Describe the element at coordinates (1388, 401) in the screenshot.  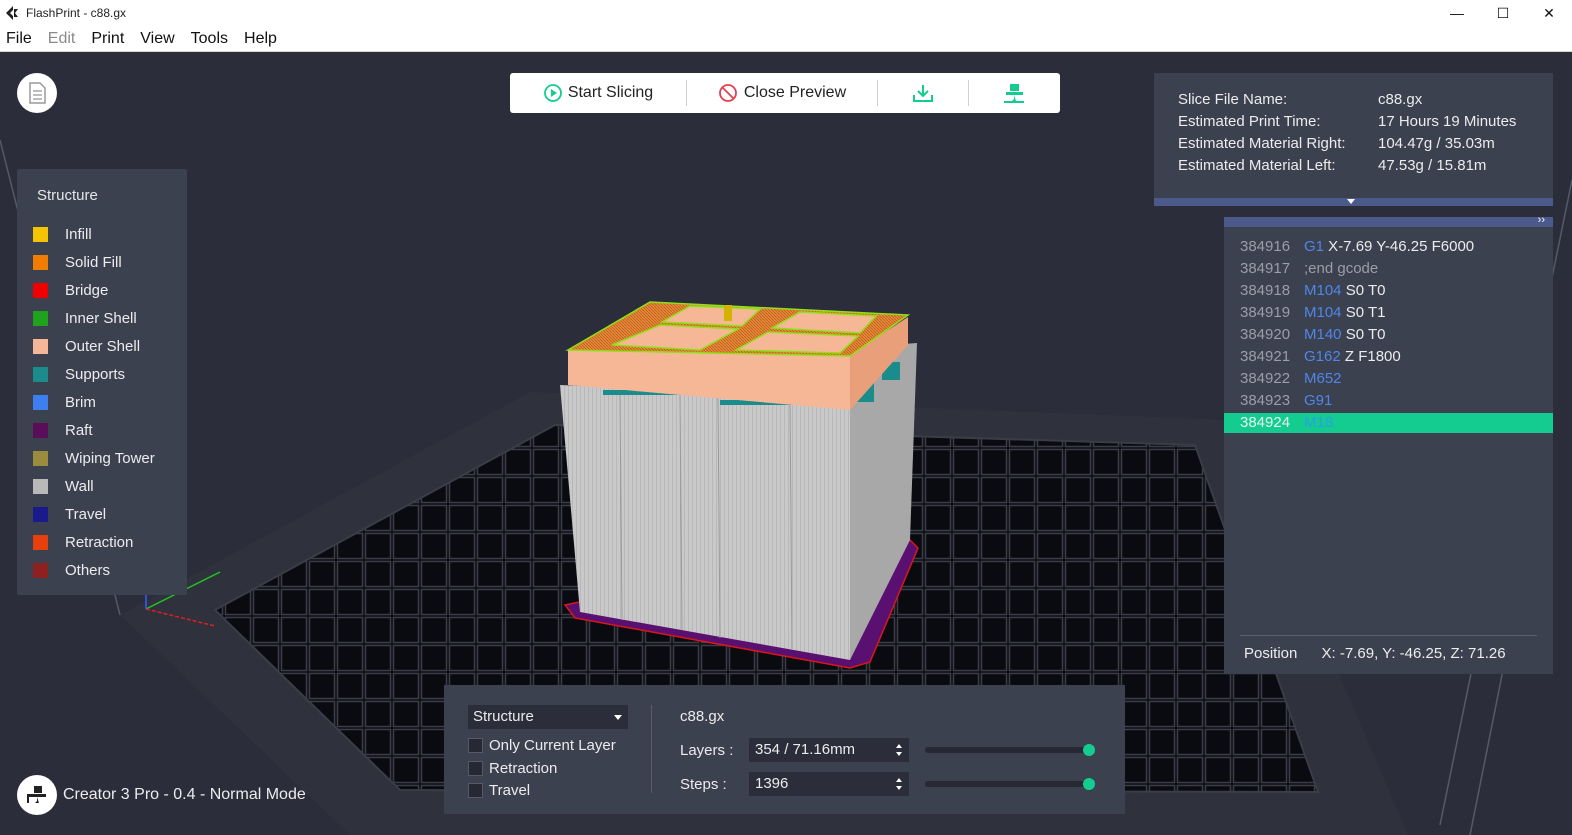
I see `gcode-line: 384923 G91` at that location.